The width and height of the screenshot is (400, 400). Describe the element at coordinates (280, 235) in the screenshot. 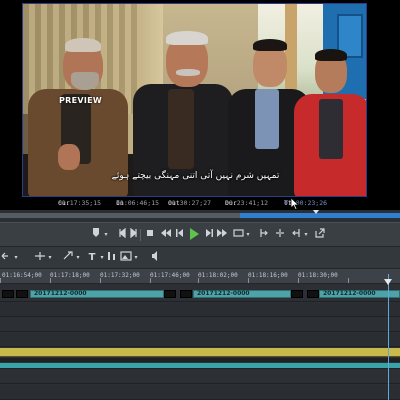

I see `split-icon` at that location.